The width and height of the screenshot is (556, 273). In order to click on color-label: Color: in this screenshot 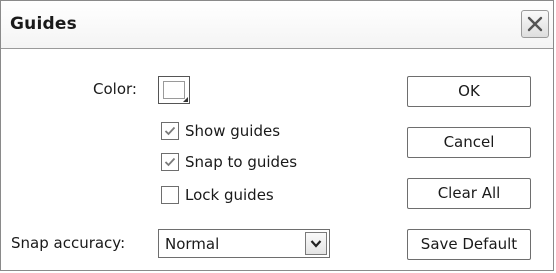, I will do `click(115, 89)`.